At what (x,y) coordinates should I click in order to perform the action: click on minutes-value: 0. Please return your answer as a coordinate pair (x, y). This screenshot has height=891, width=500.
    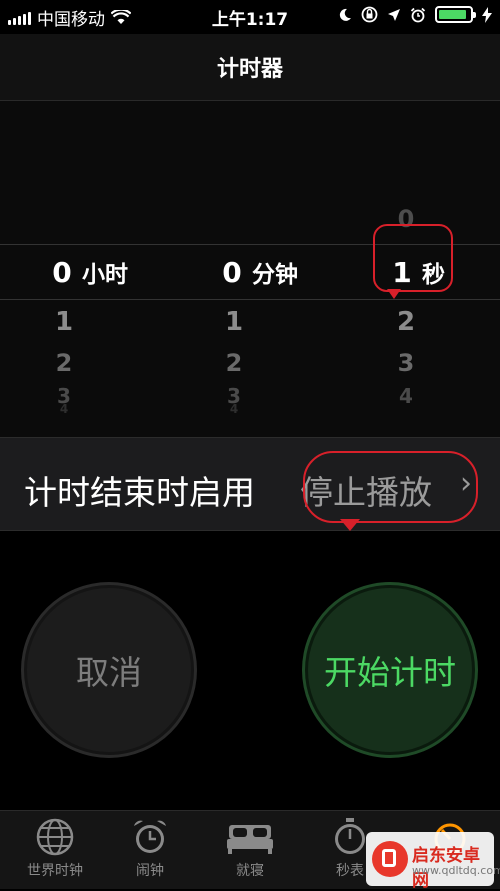
    Looking at the image, I should click on (232, 272).